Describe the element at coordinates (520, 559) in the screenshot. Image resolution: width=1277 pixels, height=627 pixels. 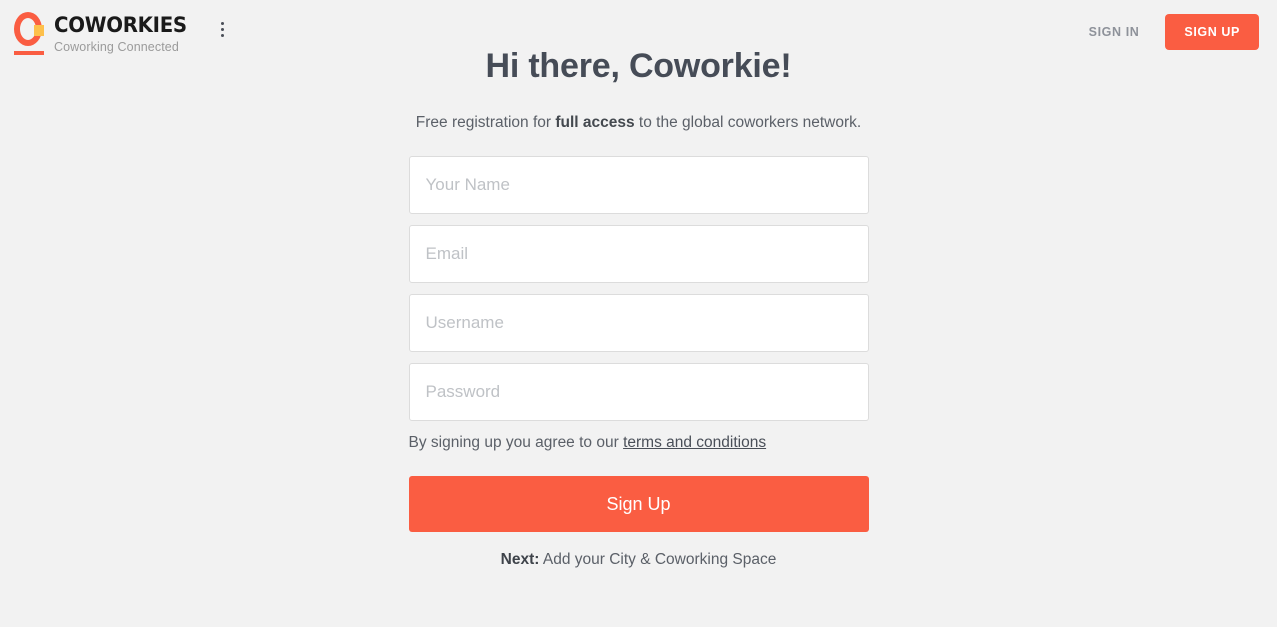
I see `next-step-label: Next:` at that location.